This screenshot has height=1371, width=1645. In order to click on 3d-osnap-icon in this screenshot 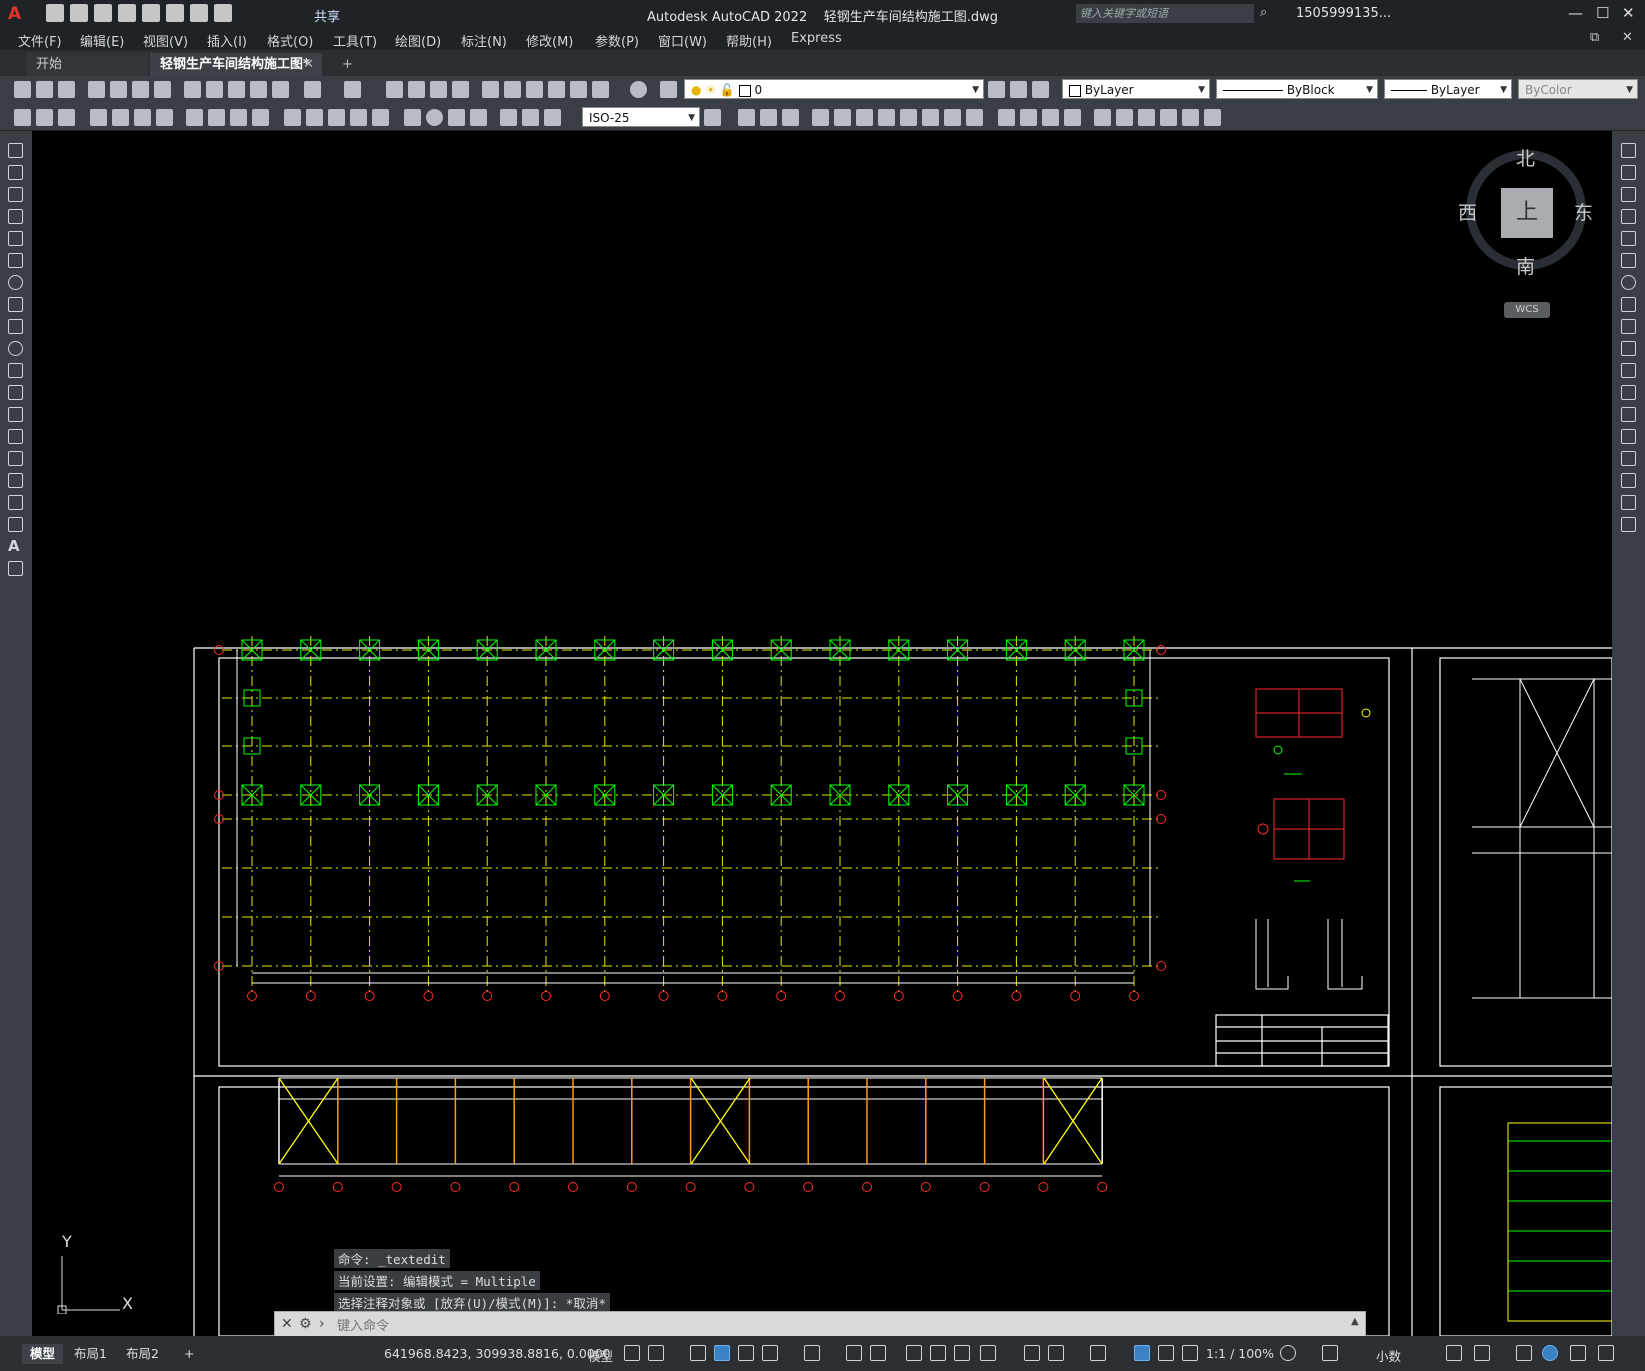, I will do `click(988, 1353)`.